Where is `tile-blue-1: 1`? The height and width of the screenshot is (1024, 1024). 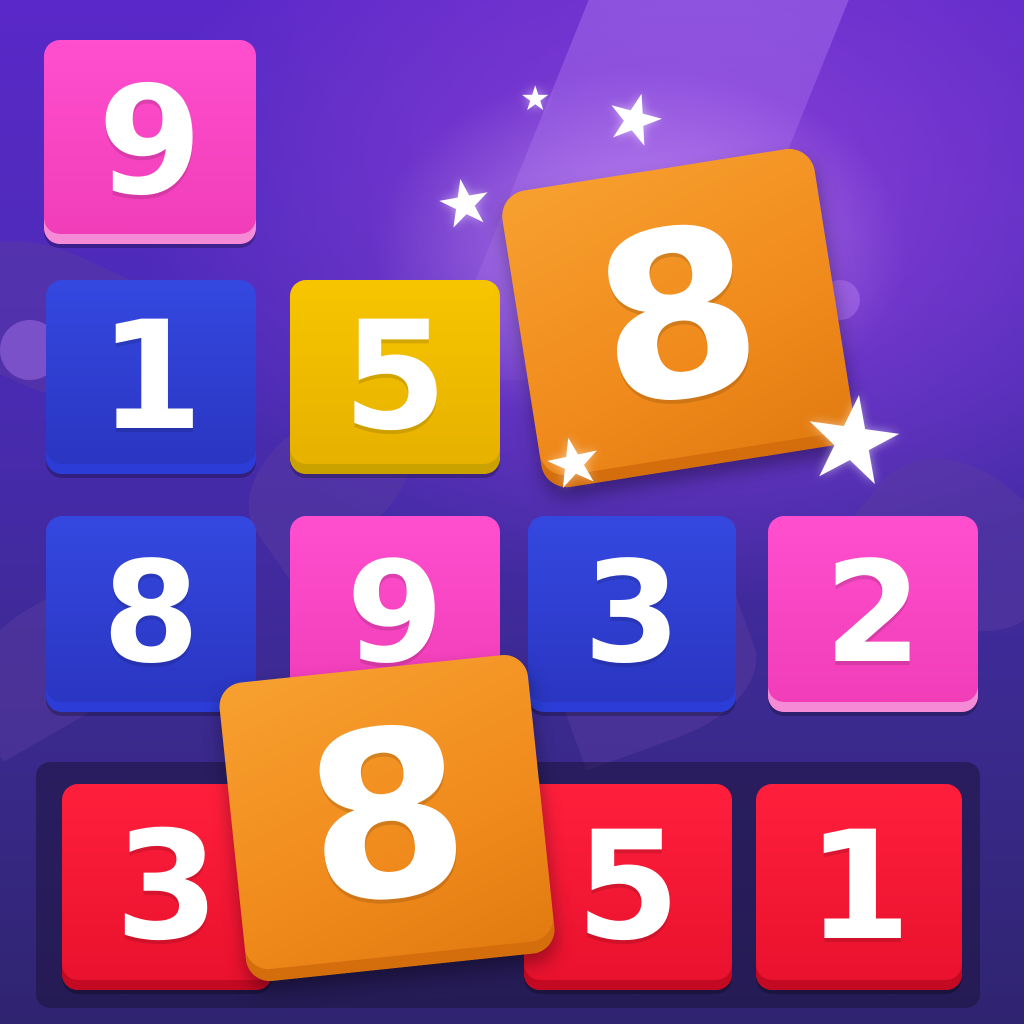 tile-blue-1: 1 is located at coordinates (151, 377).